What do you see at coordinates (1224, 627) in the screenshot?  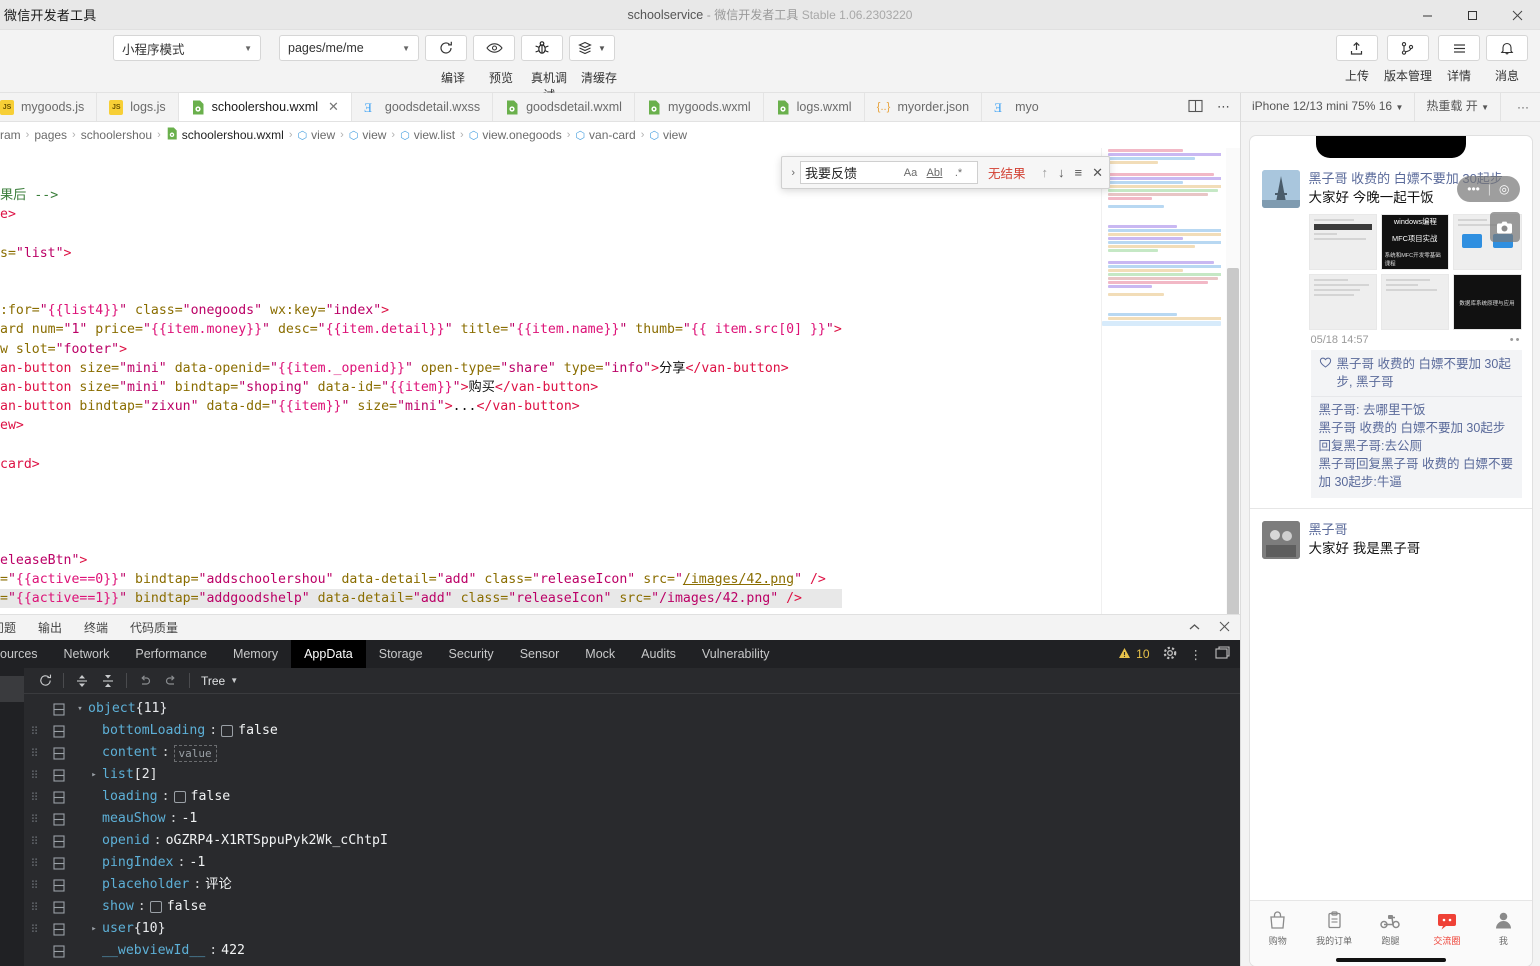 I see `close-panel-icon` at bounding box center [1224, 627].